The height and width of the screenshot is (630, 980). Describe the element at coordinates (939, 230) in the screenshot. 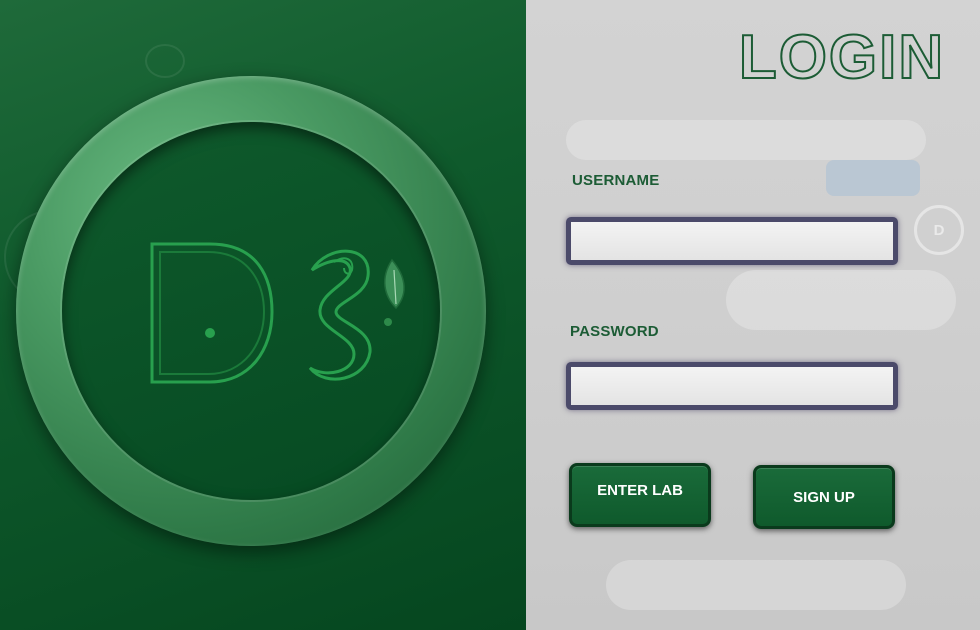

I see `ds-watermark-icon: D` at that location.